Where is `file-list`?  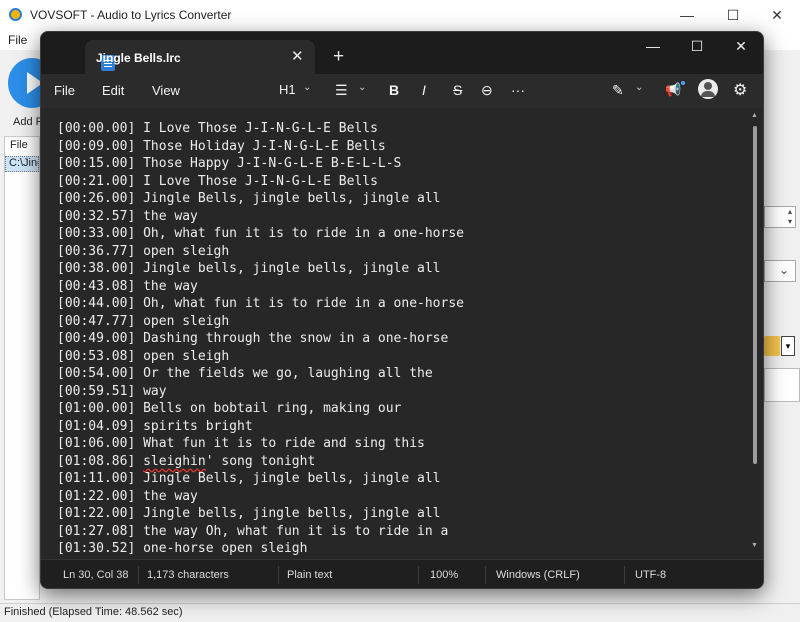
file-list is located at coordinates (22, 368).